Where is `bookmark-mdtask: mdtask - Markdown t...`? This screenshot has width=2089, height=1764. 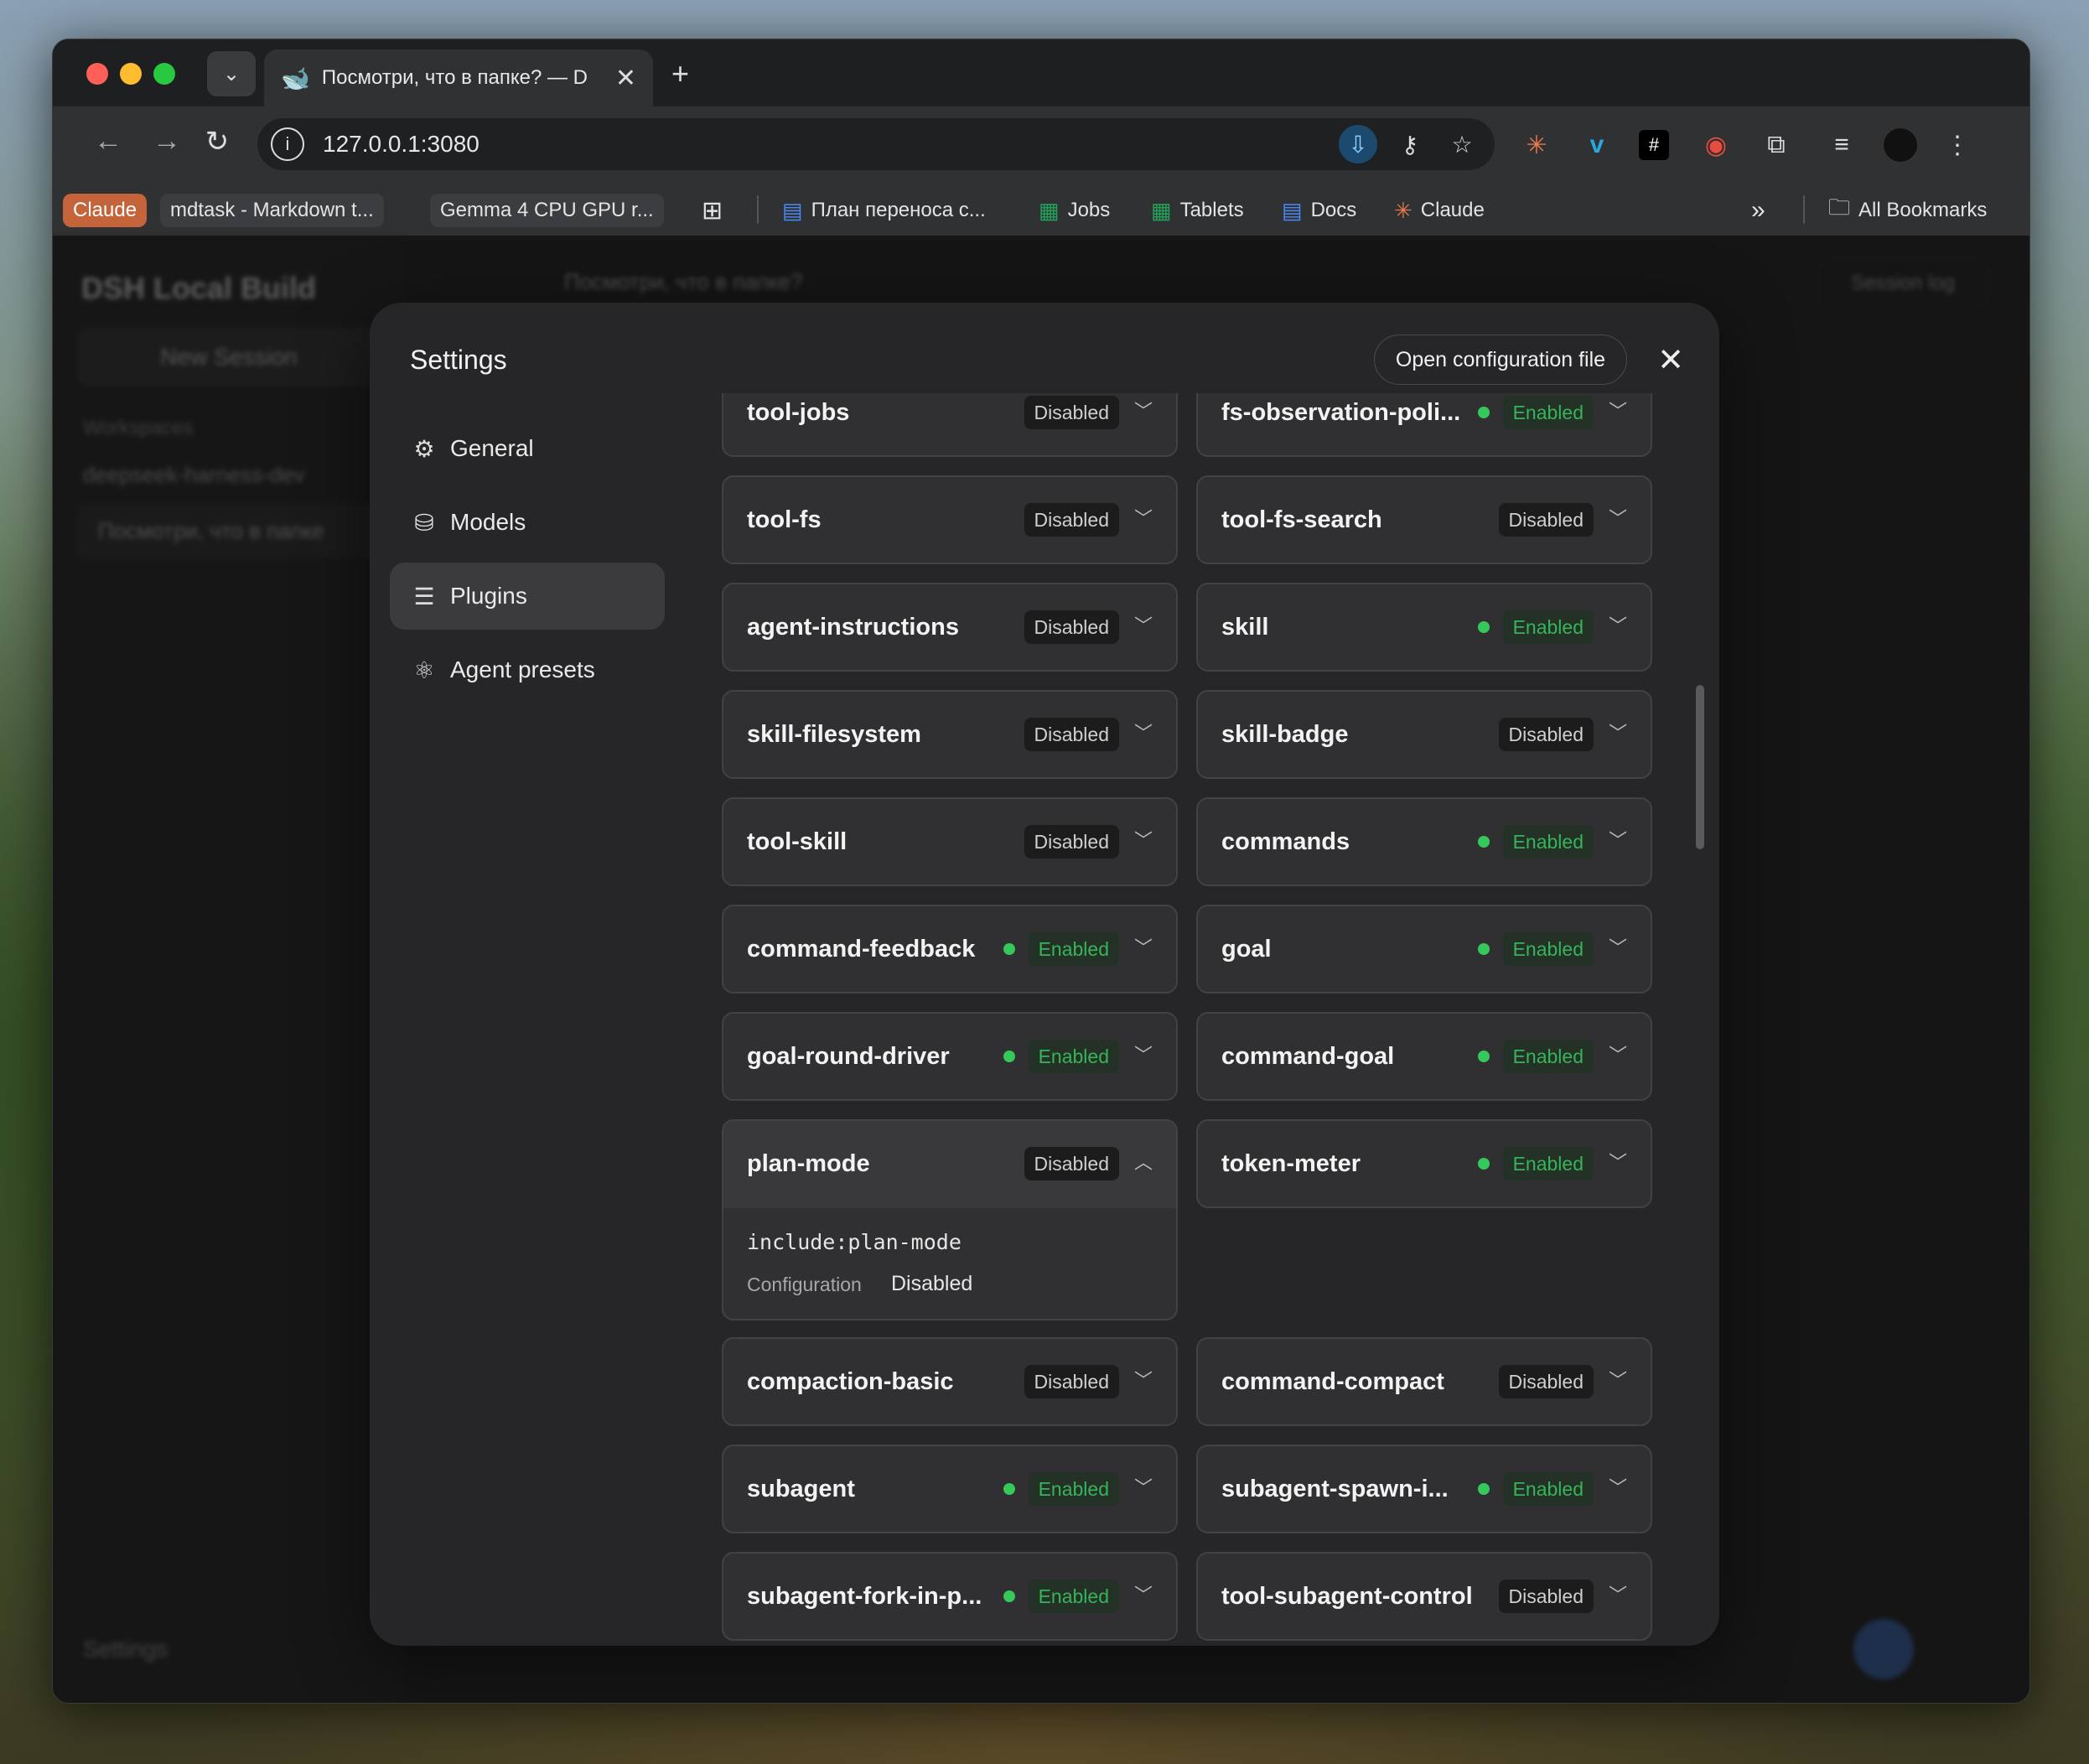
bookmark-mdtask: mdtask - Markdown t... is located at coordinates (272, 210).